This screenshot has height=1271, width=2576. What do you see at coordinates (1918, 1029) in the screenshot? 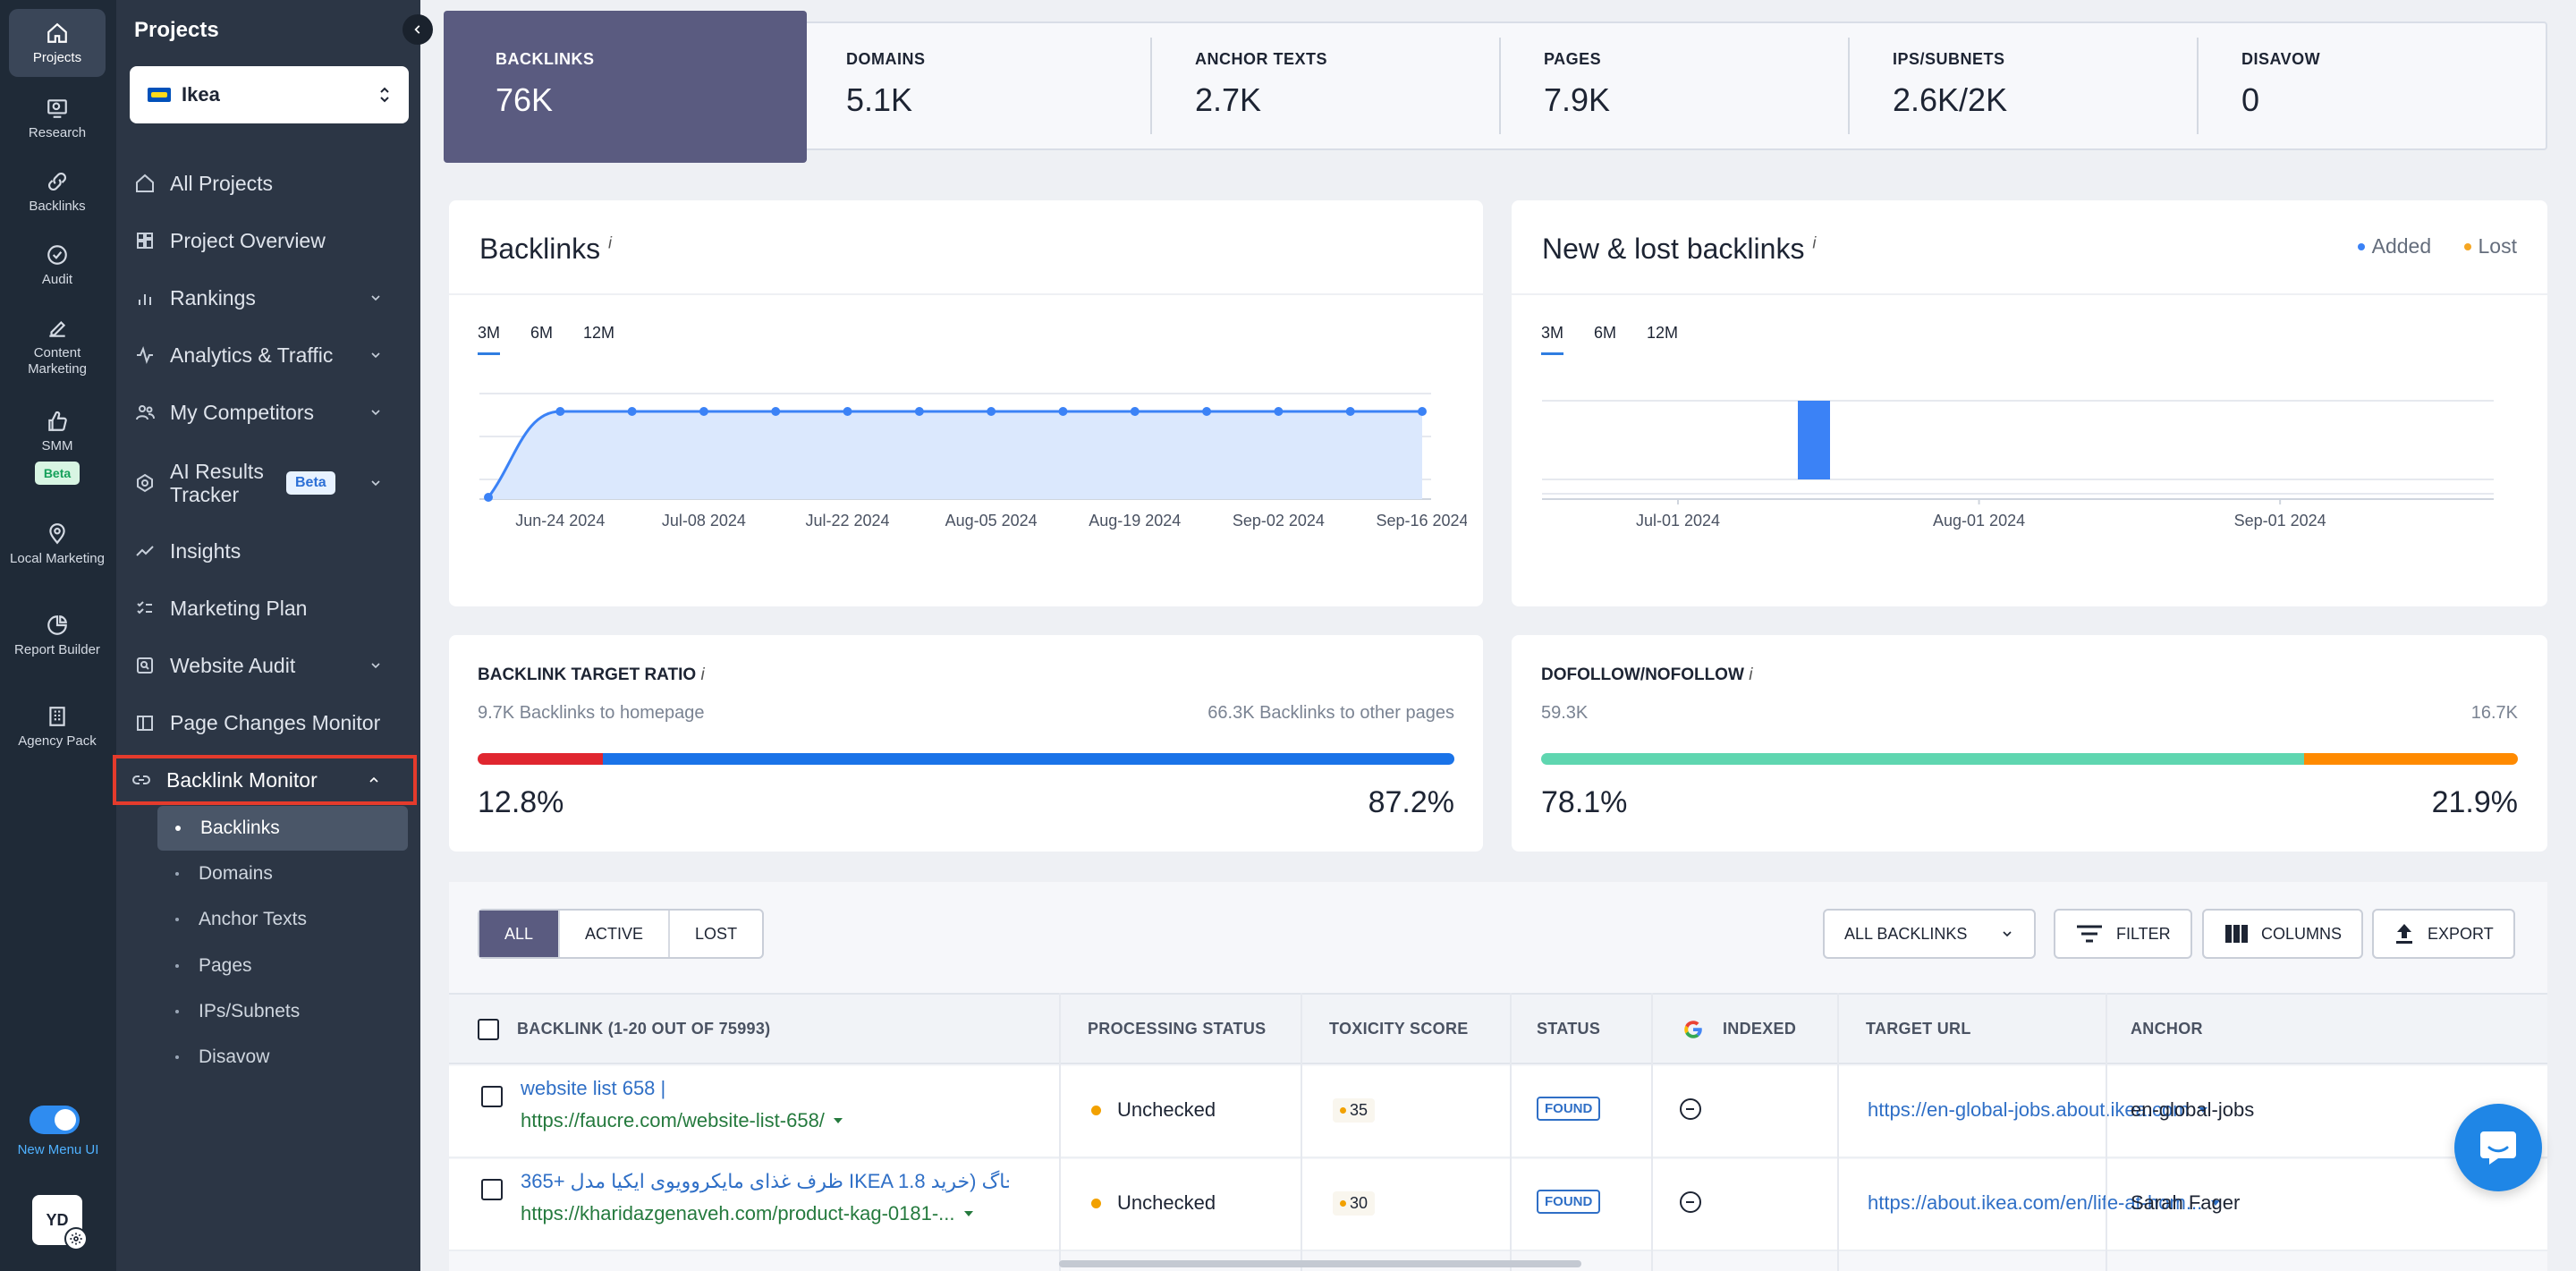
I see `col-header-target-url: TARGET URL` at bounding box center [1918, 1029].